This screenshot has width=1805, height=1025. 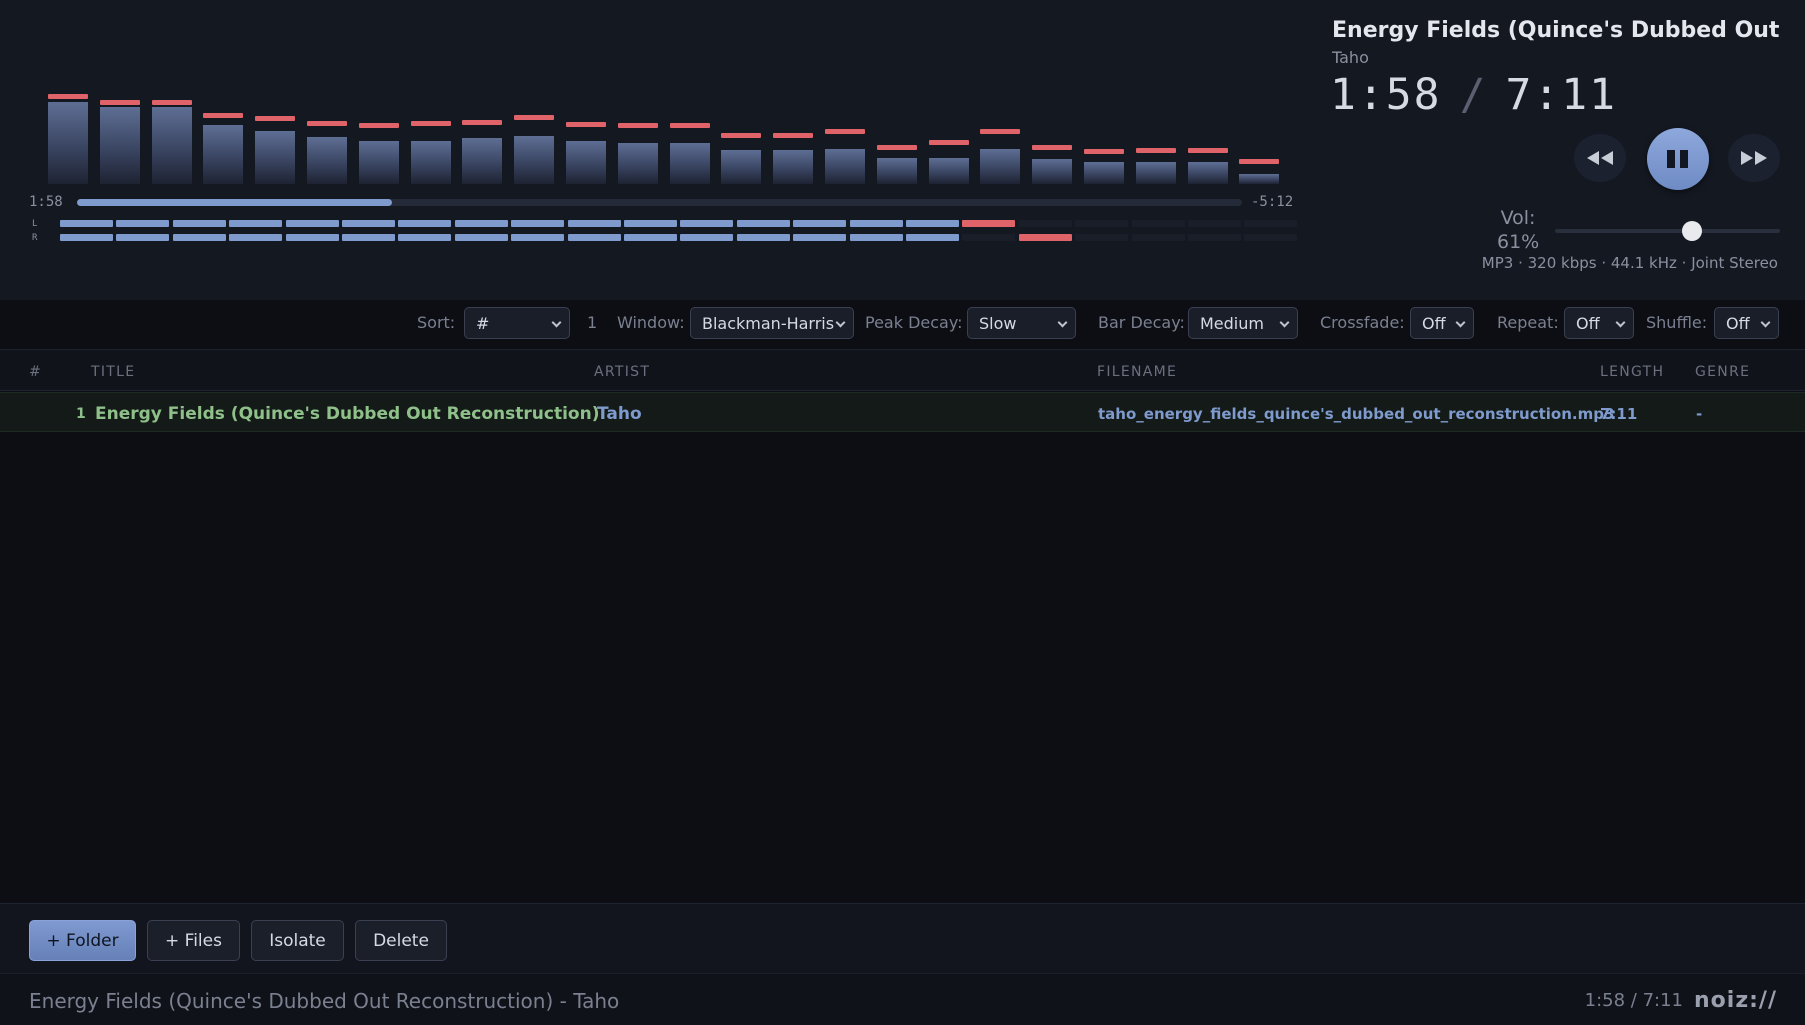 What do you see at coordinates (35, 224) in the screenshot?
I see `channel-left-label: L` at bounding box center [35, 224].